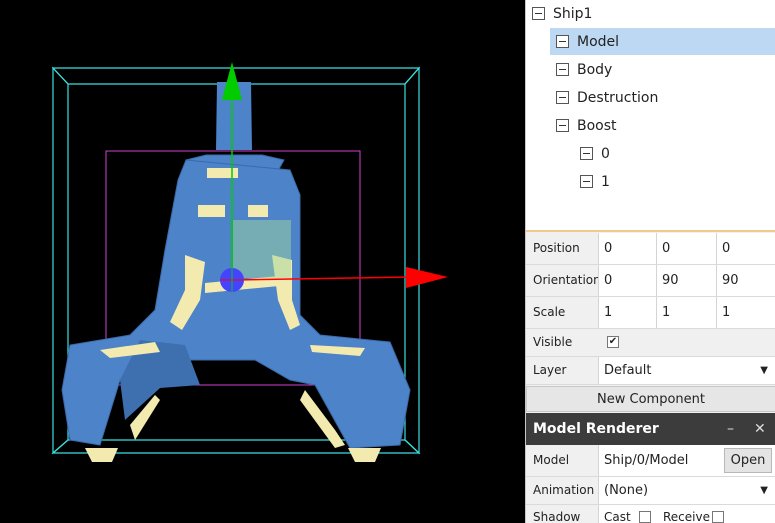  Describe the element at coordinates (605, 181) in the screenshot. I see `tree-item-label: 1` at that location.